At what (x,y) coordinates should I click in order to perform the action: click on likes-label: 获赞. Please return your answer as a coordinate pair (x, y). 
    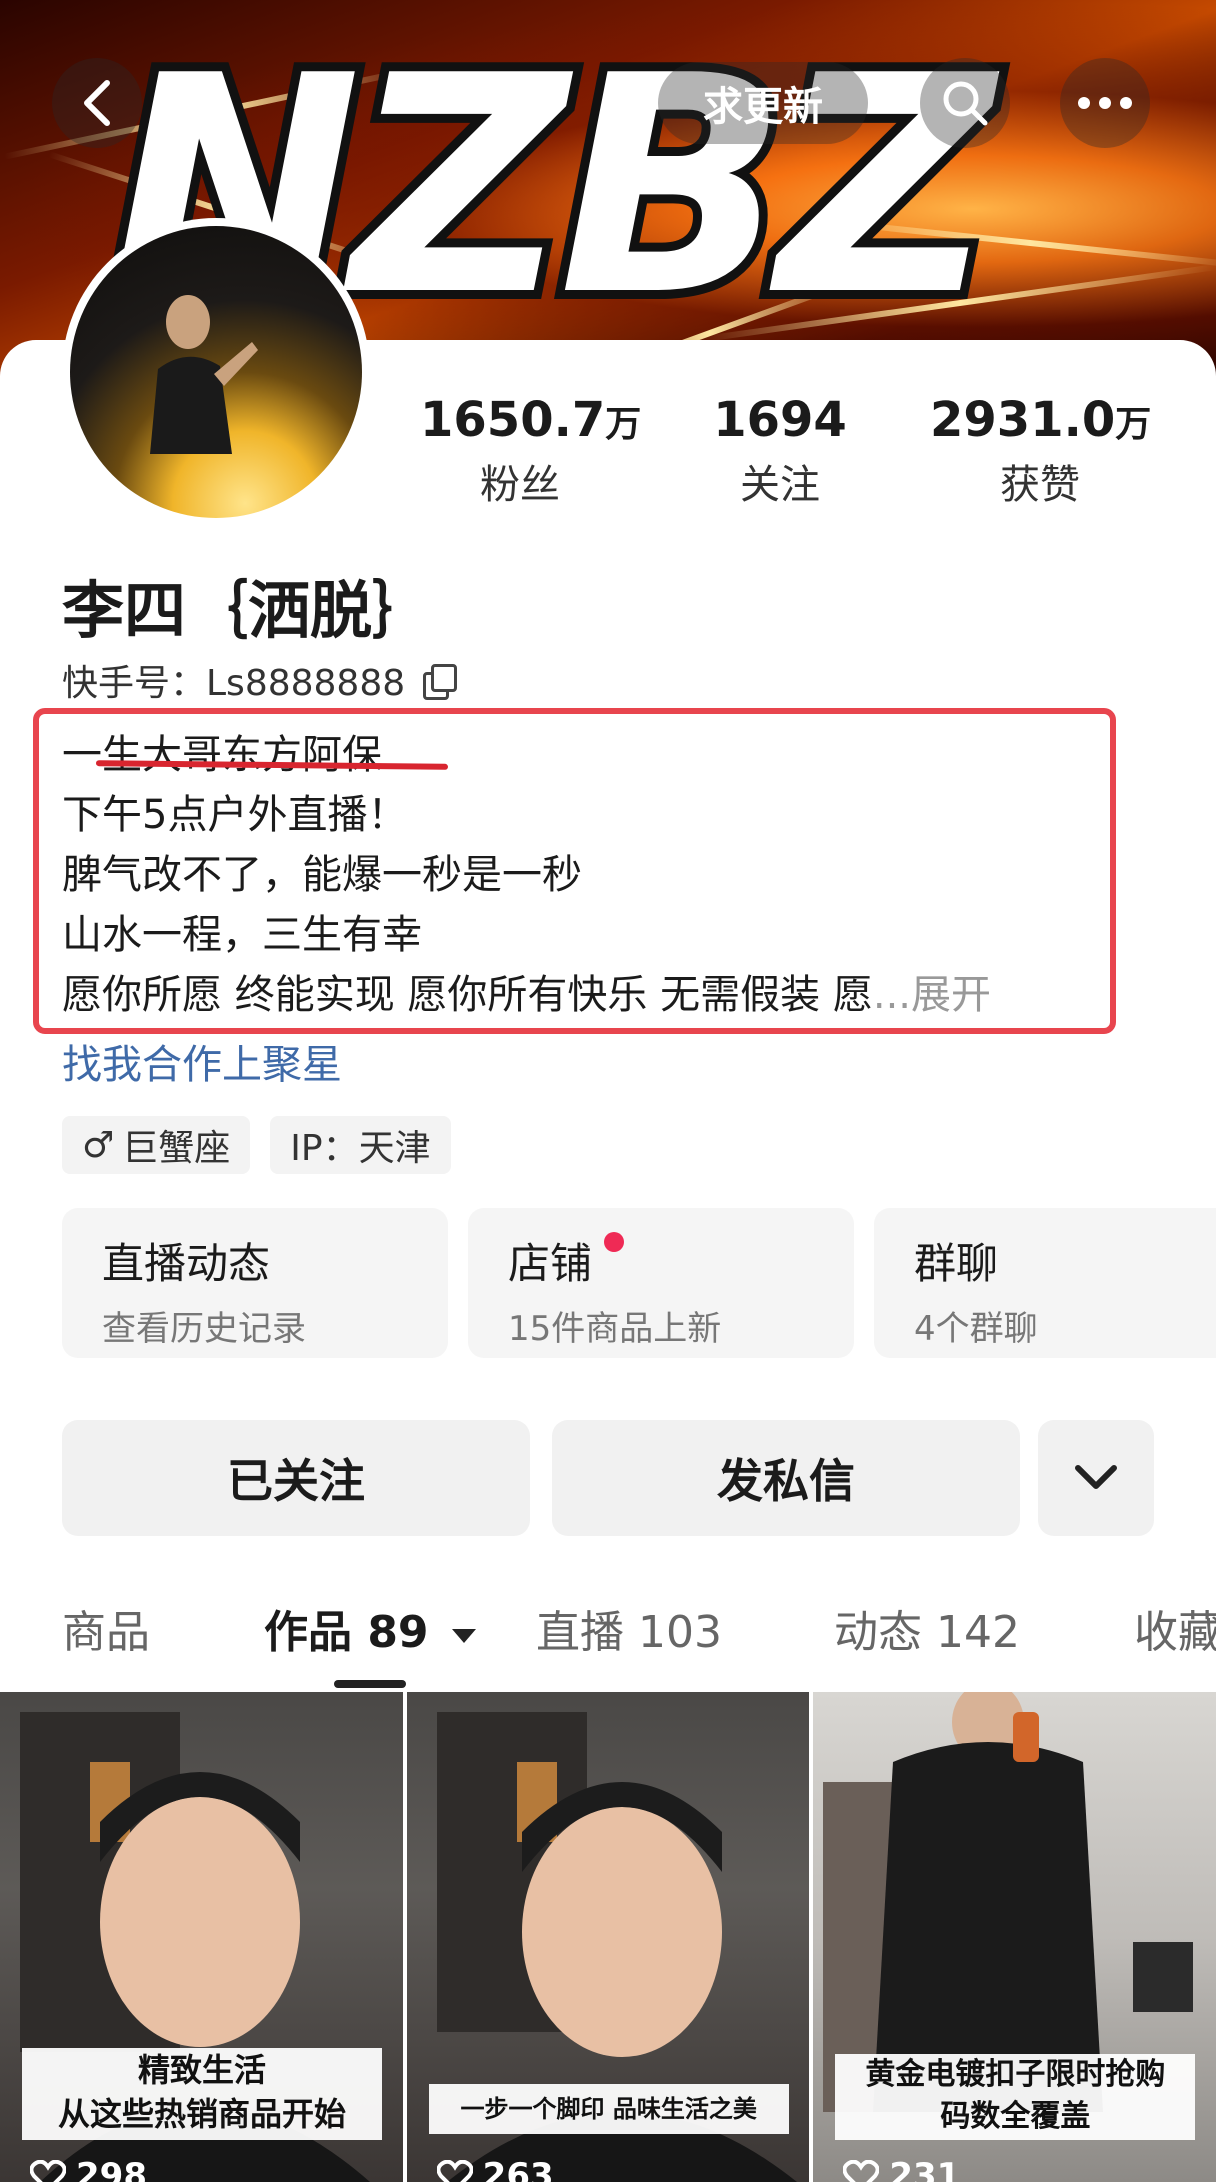
    Looking at the image, I should click on (1040, 485).